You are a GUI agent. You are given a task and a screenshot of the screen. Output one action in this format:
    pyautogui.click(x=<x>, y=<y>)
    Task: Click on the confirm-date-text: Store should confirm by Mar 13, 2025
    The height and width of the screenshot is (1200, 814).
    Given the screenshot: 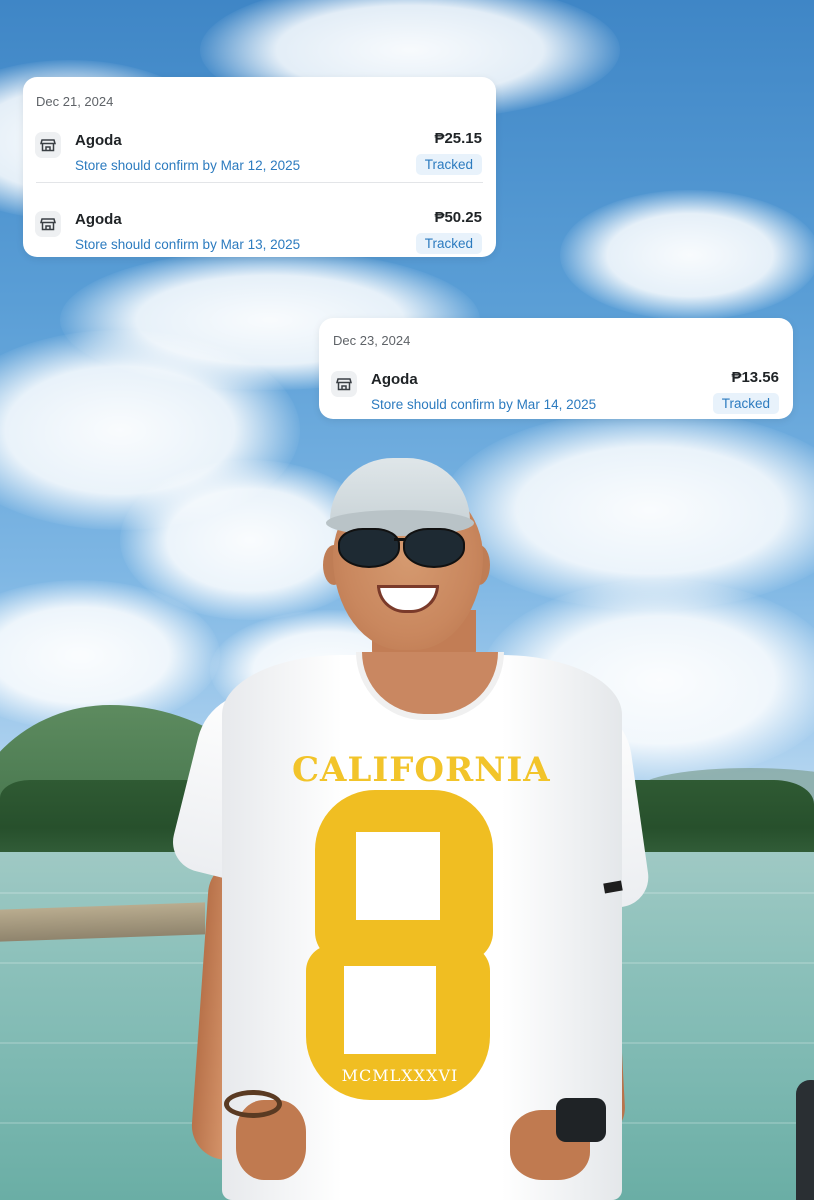 What is the action you would take?
    pyautogui.click(x=188, y=244)
    